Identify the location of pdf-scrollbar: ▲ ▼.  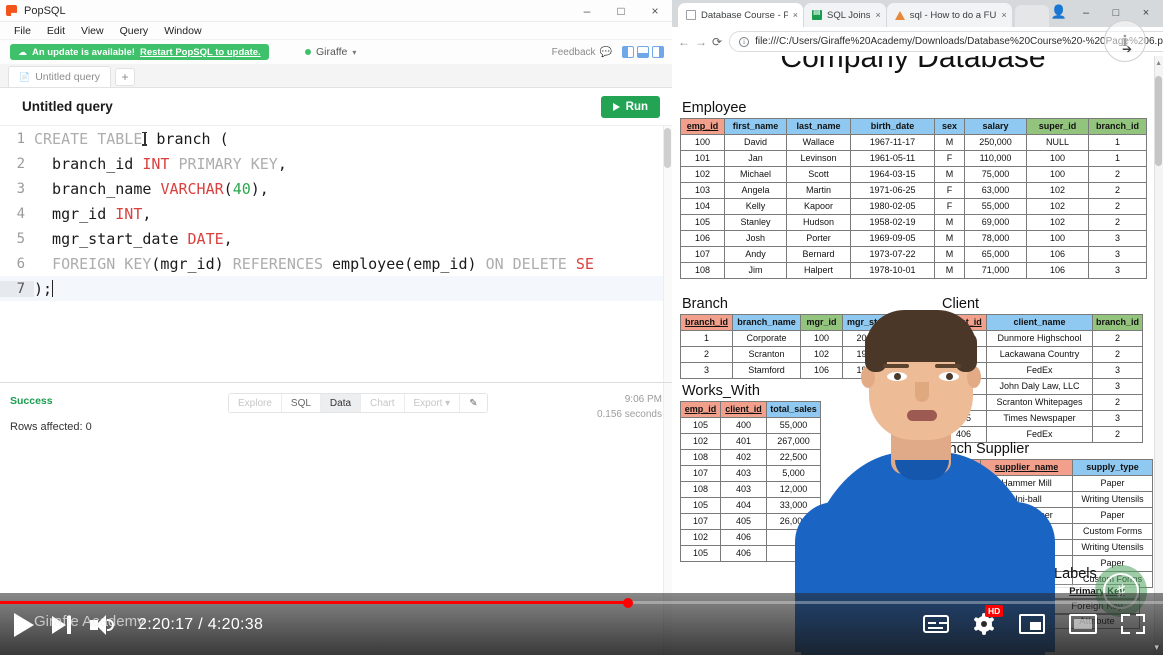
(1158, 355).